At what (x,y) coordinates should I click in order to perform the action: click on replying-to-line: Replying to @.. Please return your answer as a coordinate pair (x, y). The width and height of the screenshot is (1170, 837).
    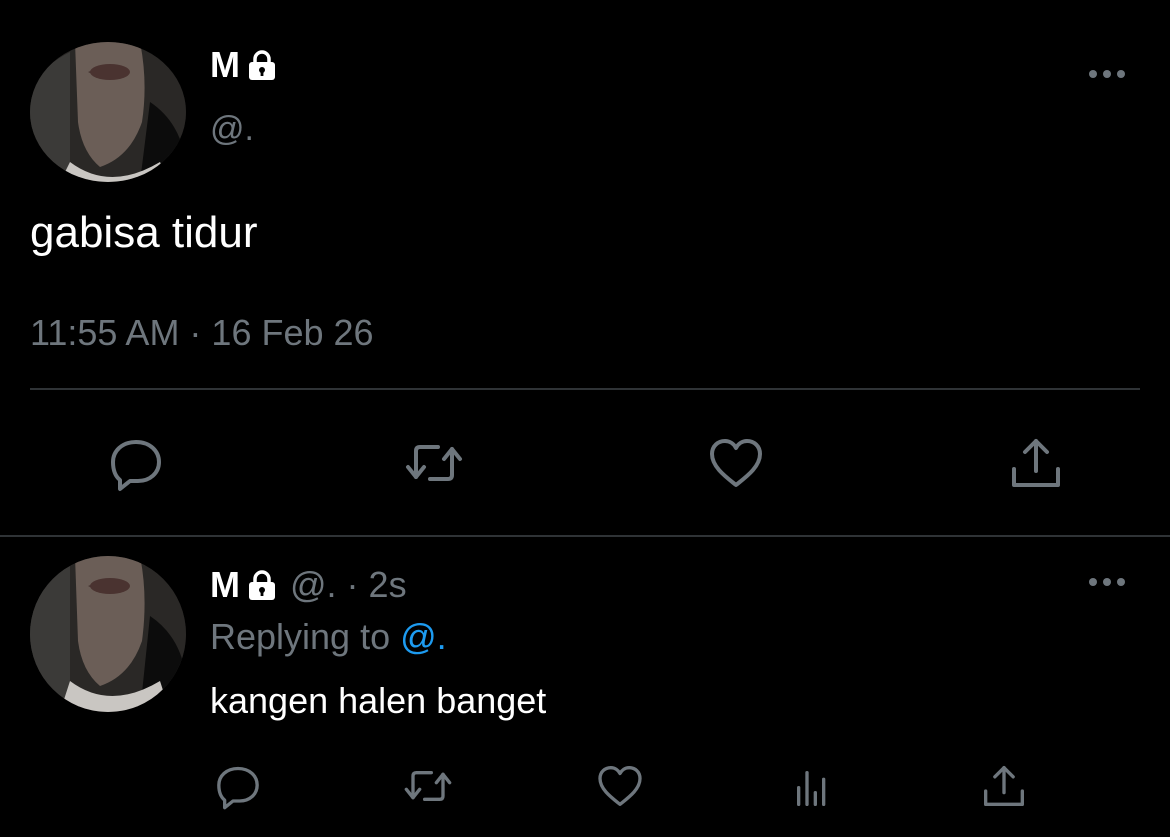
    Looking at the image, I should click on (328, 637).